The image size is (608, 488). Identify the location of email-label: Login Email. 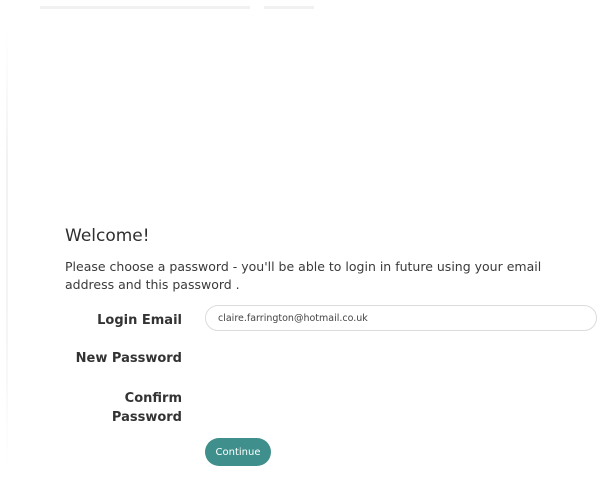
(139, 320).